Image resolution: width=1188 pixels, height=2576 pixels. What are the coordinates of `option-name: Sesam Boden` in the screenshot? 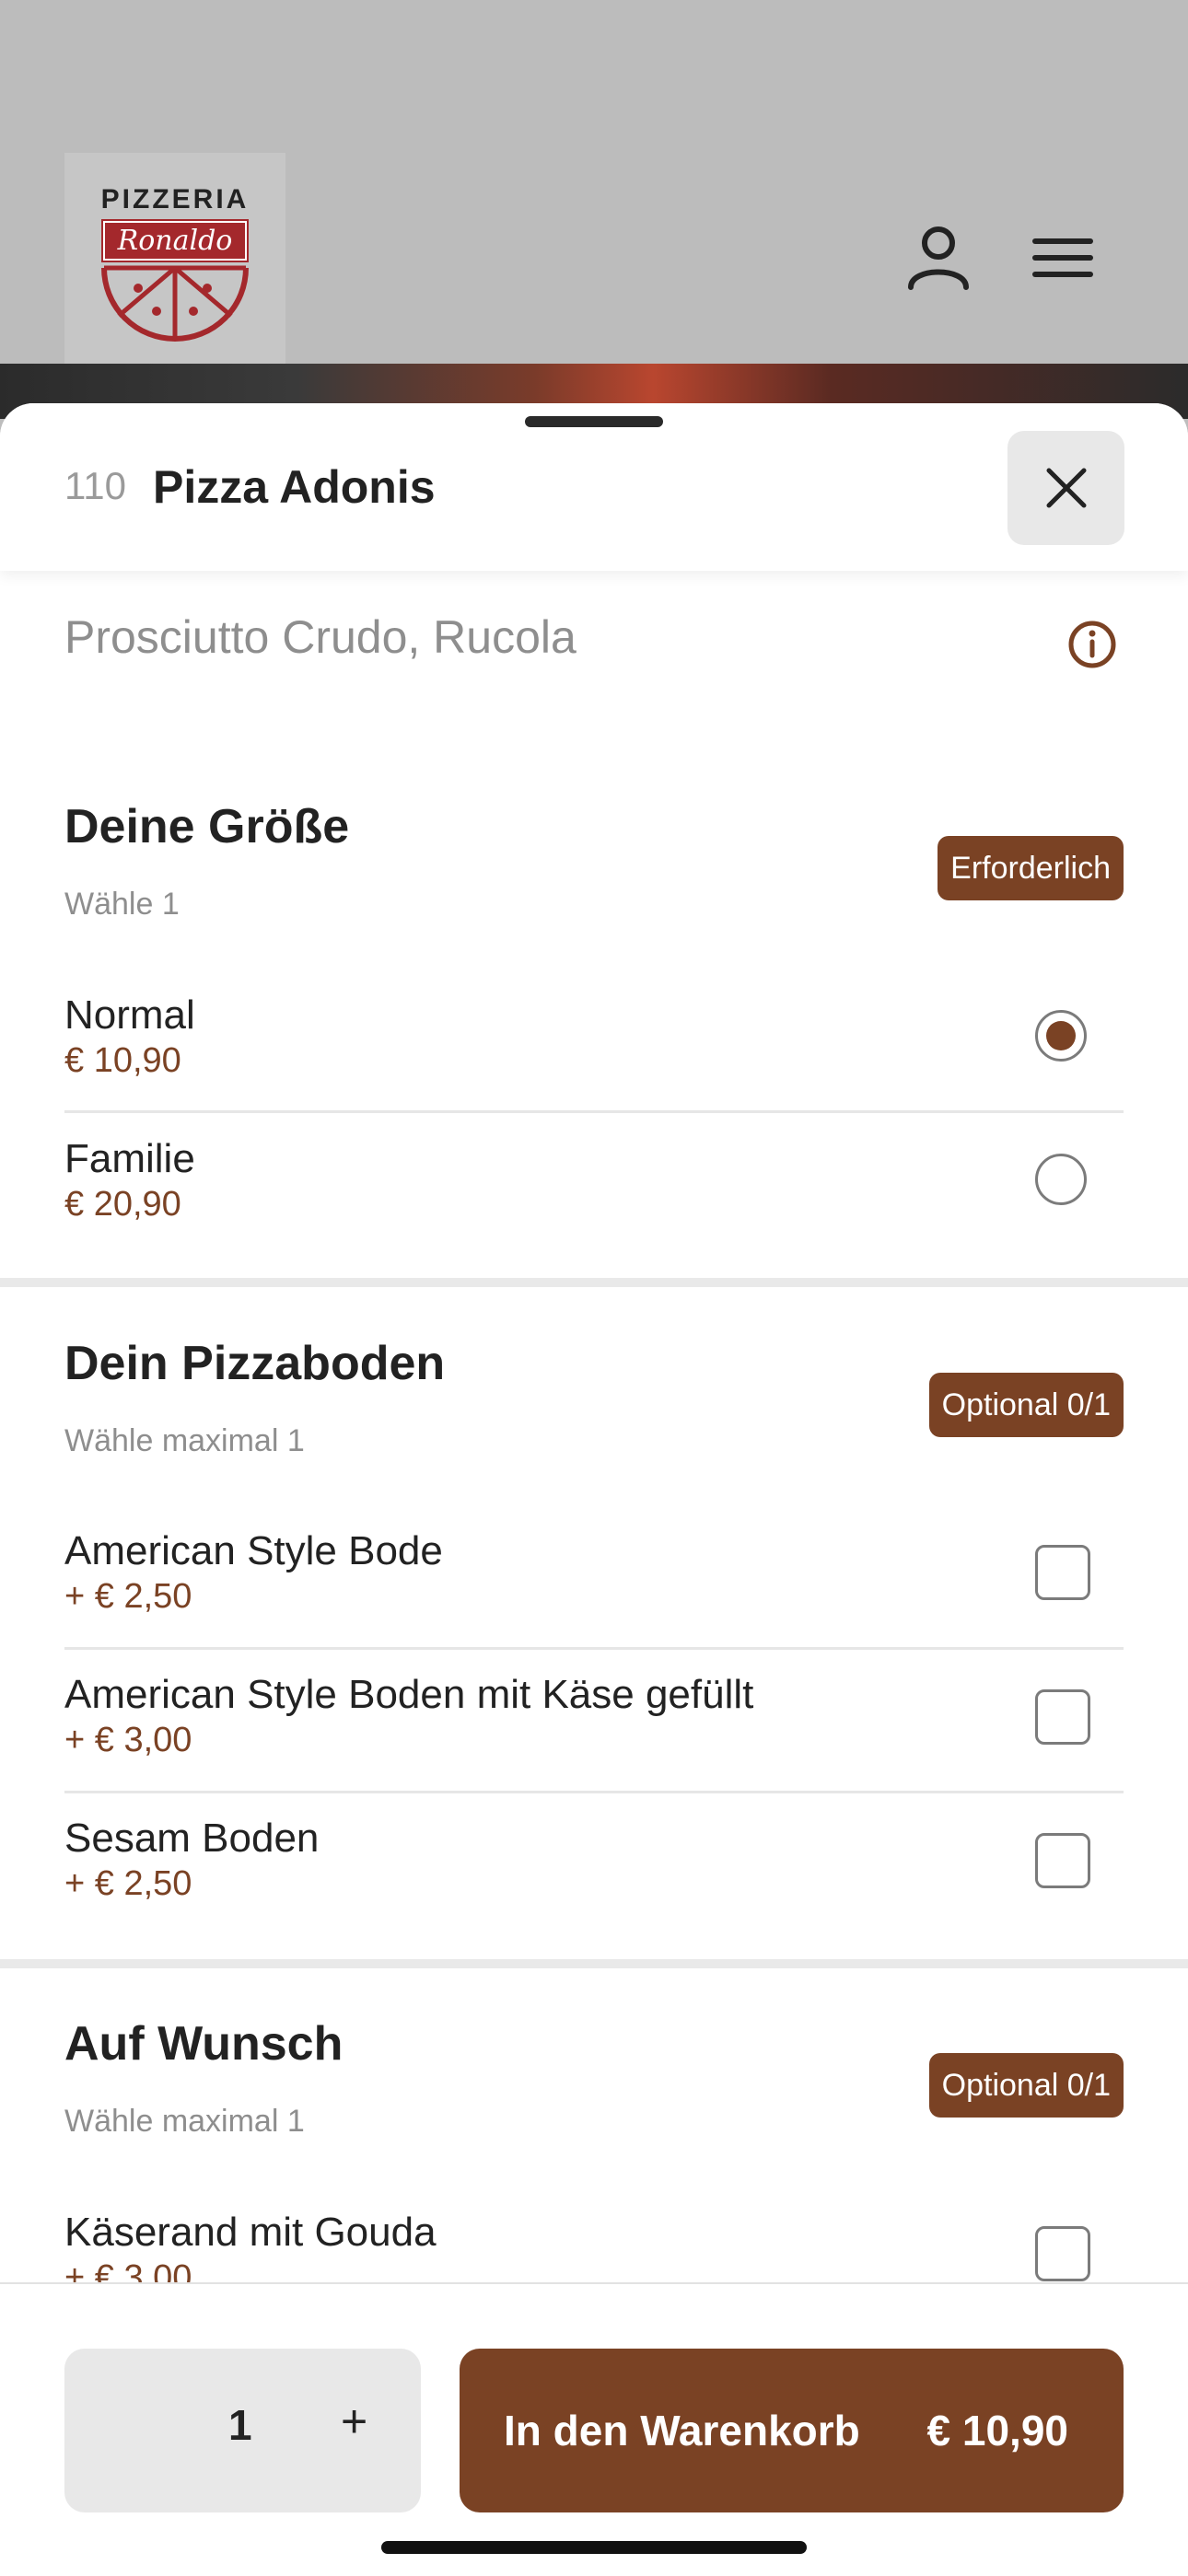 It's located at (192, 1838).